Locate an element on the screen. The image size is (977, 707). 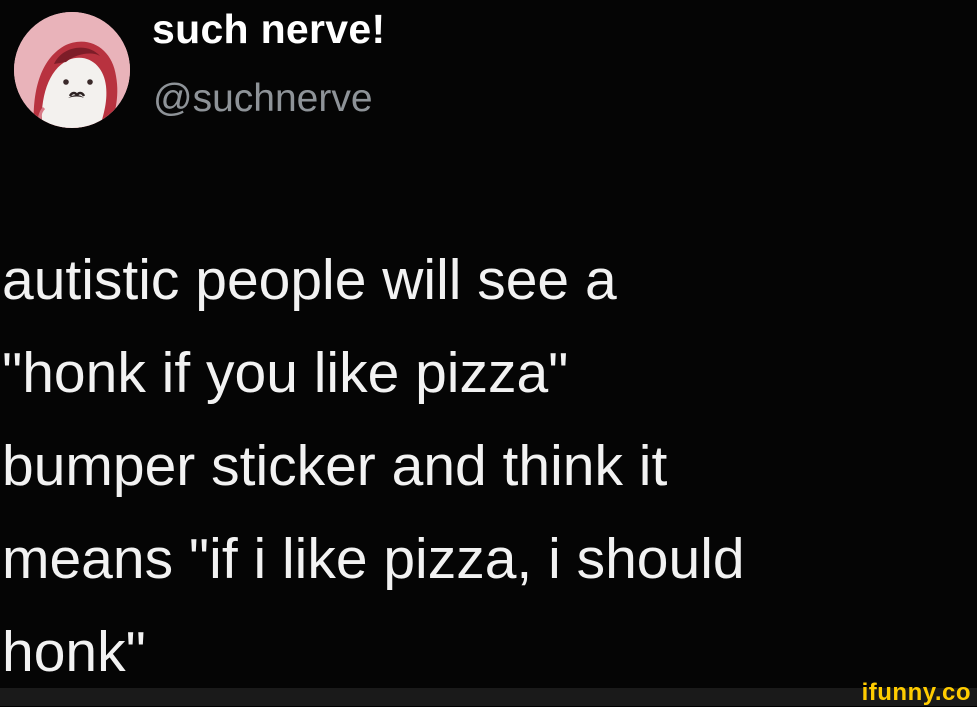
cartoon-character-avatar-icon is located at coordinates (72, 70).